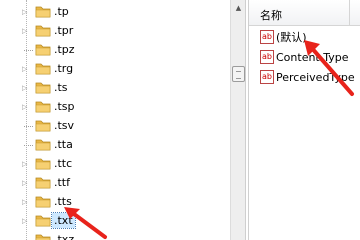 The width and height of the screenshot is (360, 240). What do you see at coordinates (114, 12) in the screenshot?
I see `tree-item: ▷ .tp` at bounding box center [114, 12].